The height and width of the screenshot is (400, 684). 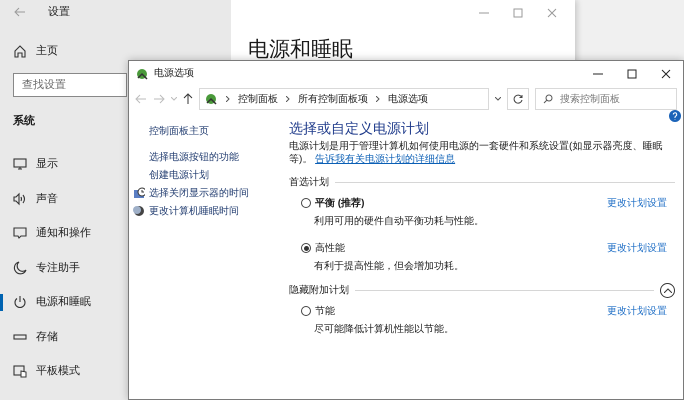 What do you see at coordinates (258, 99) in the screenshot?
I see `breadcrumb-item: 控制面板` at bounding box center [258, 99].